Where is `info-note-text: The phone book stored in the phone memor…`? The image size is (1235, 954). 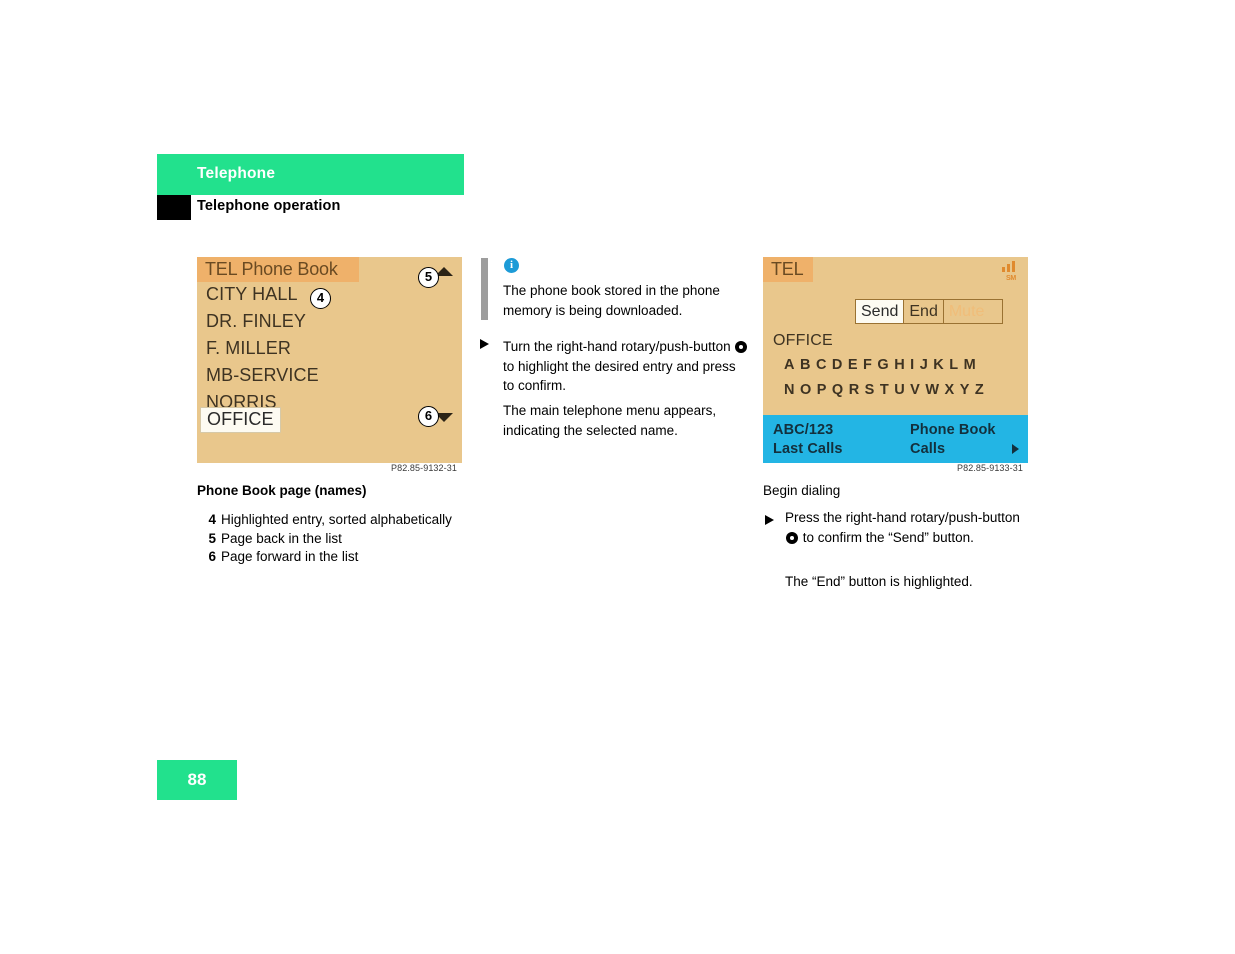
info-note-text: The phone book stored in the phone memor… is located at coordinates (611, 300).